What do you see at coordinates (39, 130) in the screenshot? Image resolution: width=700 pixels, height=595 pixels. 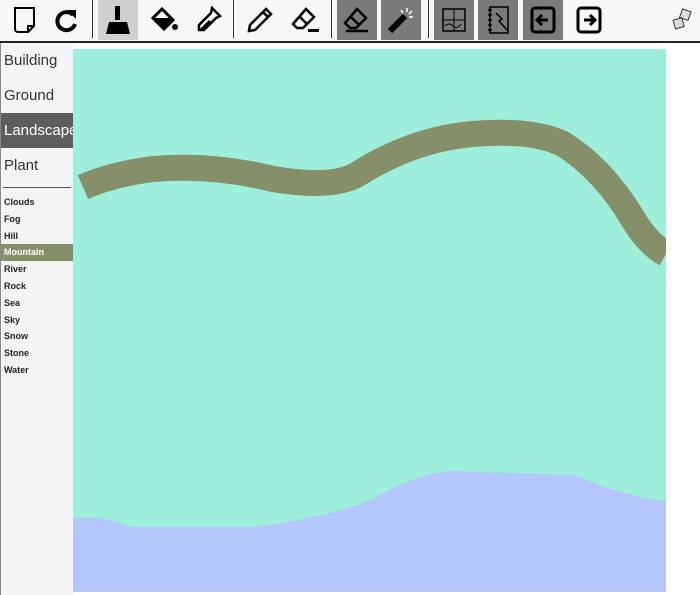 I see `category-landscape: Landscape` at bounding box center [39, 130].